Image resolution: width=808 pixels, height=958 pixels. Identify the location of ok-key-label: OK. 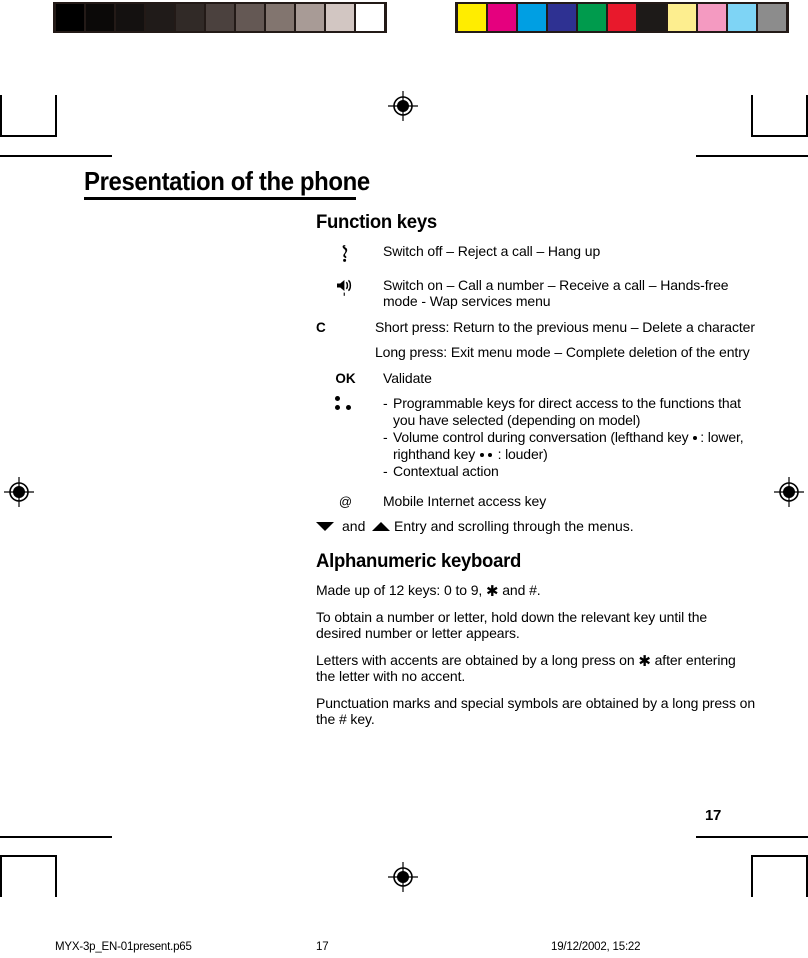
(345, 378).